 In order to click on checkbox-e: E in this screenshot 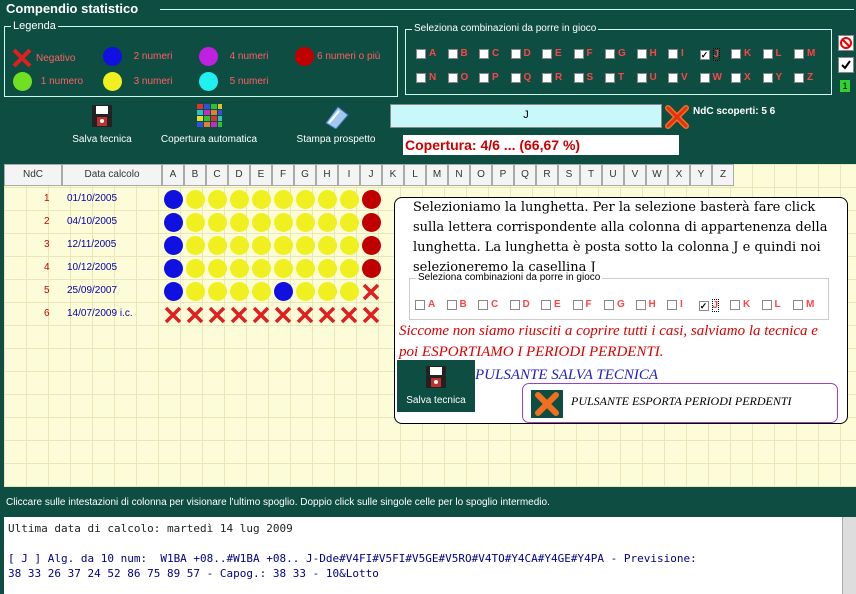, I will do `click(551, 304)`.